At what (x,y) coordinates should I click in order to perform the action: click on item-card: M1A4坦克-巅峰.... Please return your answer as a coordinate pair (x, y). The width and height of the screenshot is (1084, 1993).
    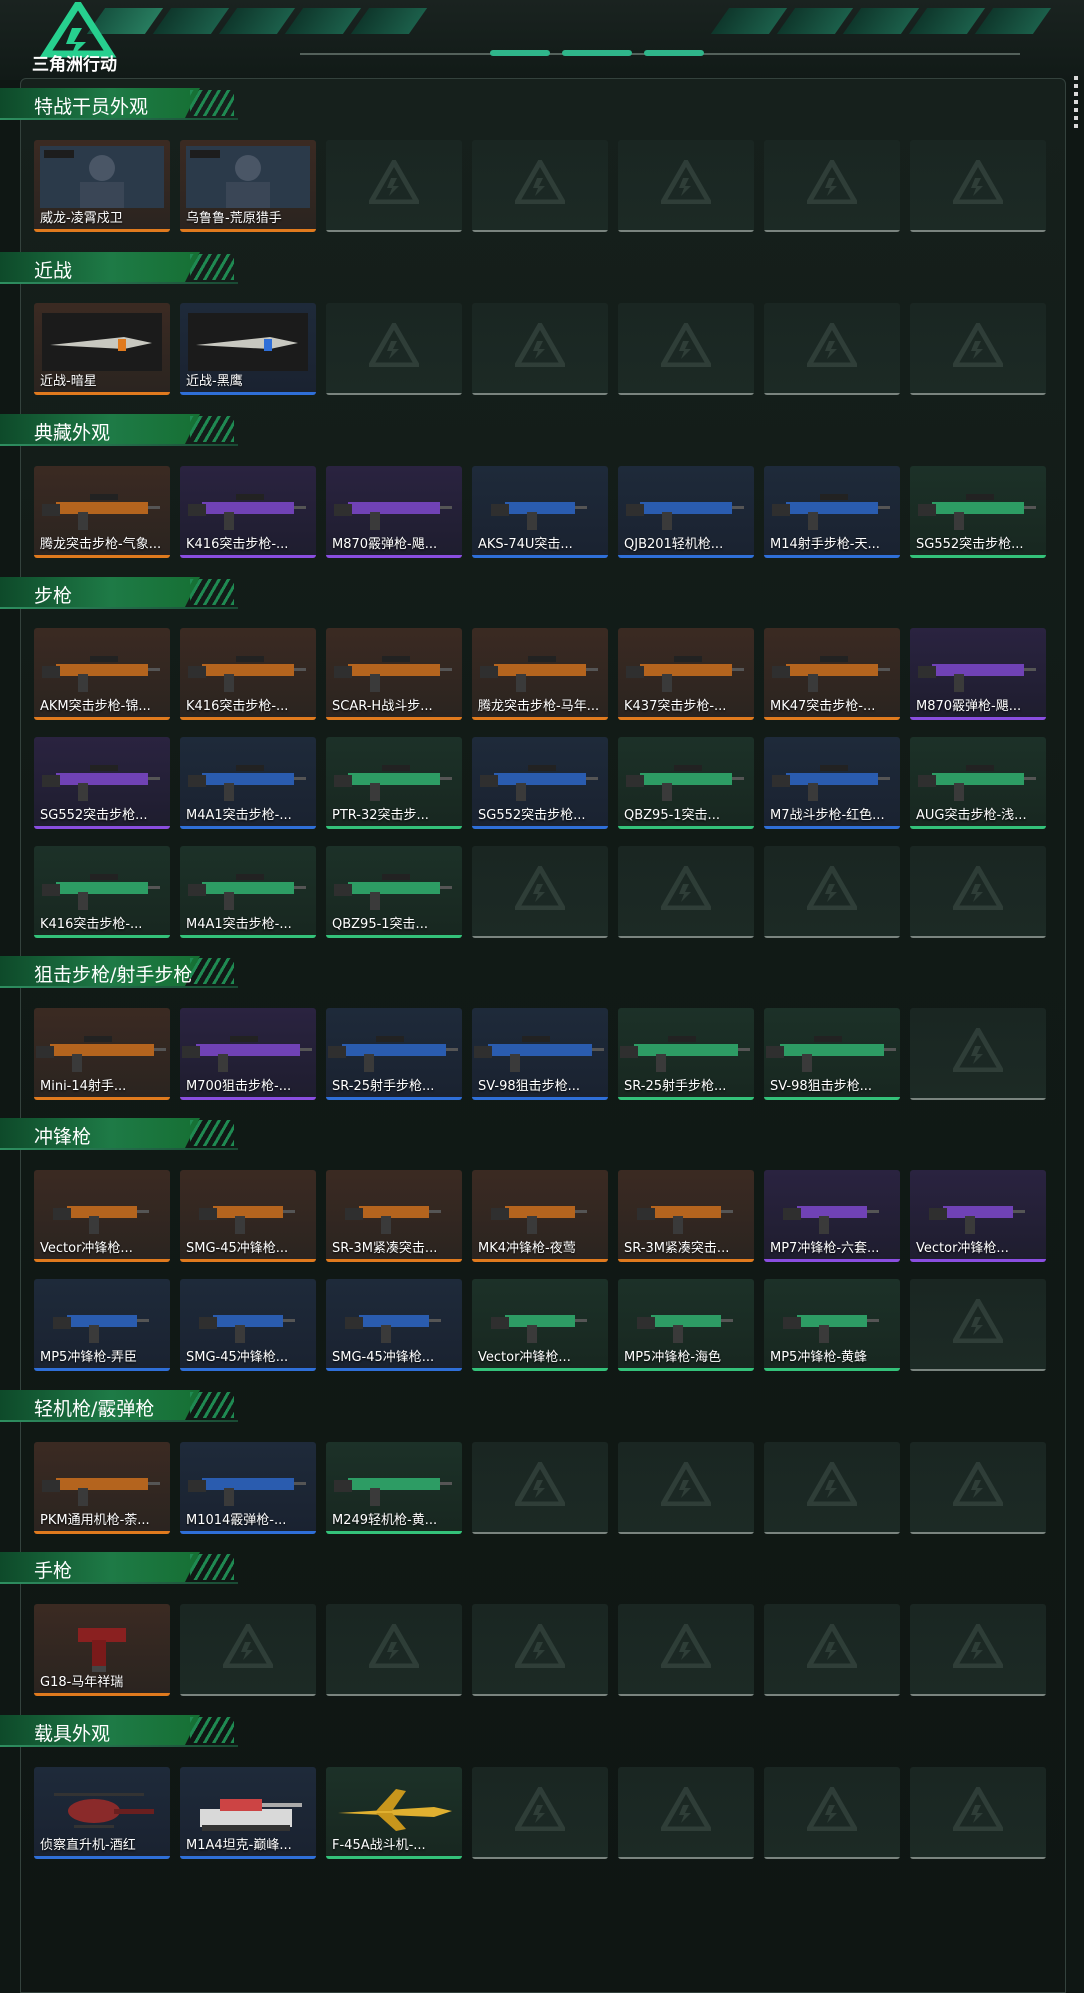
    Looking at the image, I should click on (248, 1813).